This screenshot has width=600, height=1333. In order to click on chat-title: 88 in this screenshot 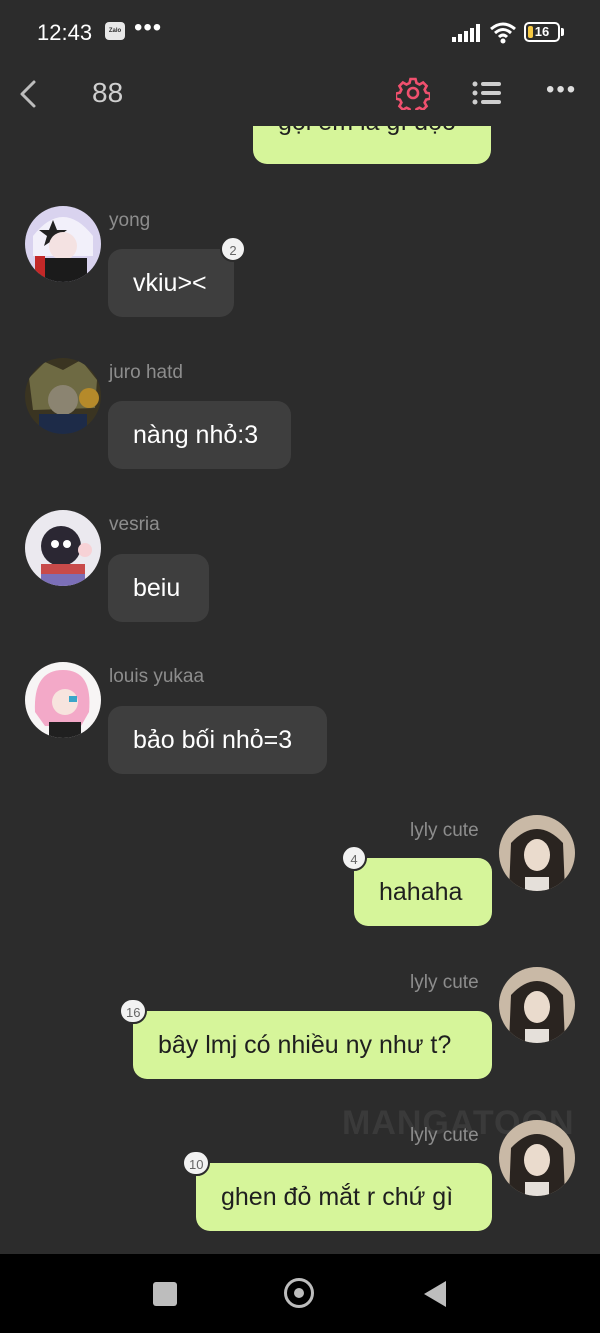, I will do `click(108, 92)`.